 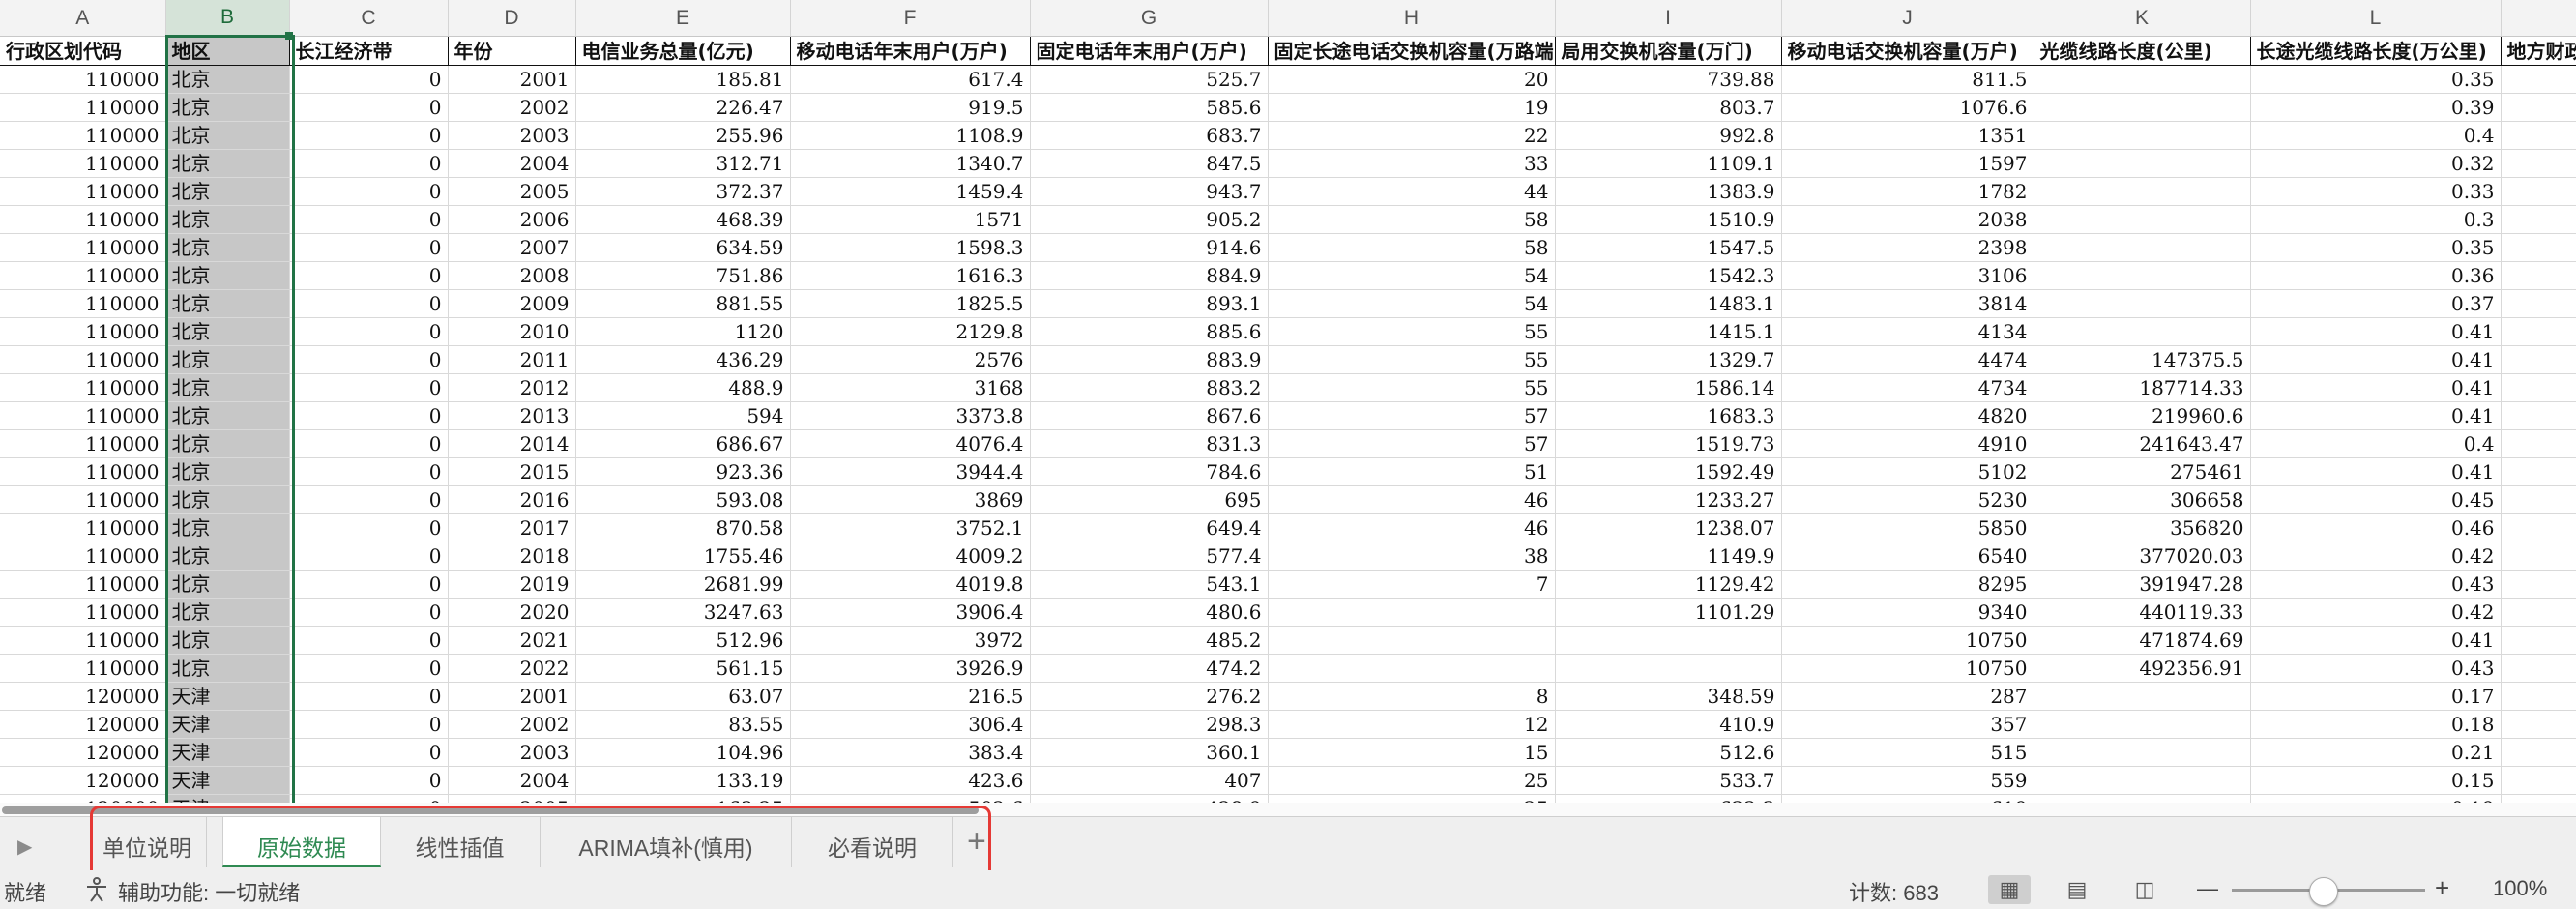 What do you see at coordinates (2538, 51) in the screenshot?
I see `header-cell: 地方财政` at bounding box center [2538, 51].